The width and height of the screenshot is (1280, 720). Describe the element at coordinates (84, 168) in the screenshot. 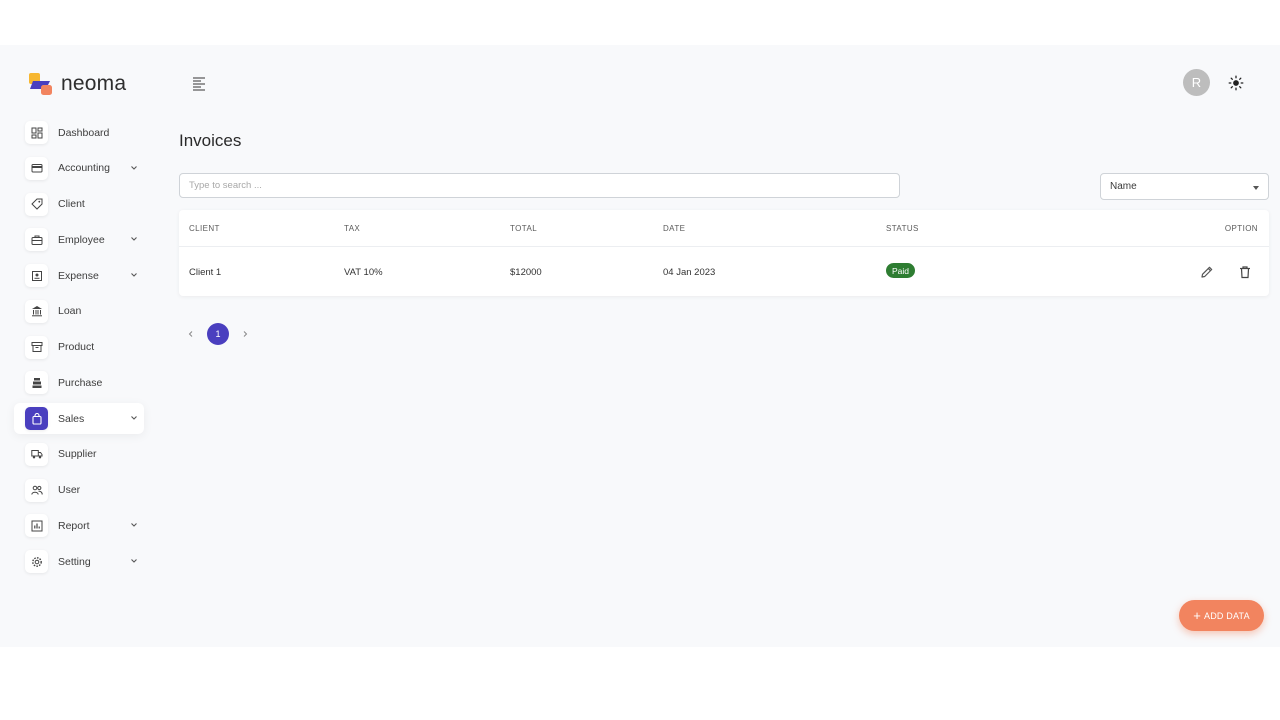

I see `sidebar-item-label: Accounting` at that location.